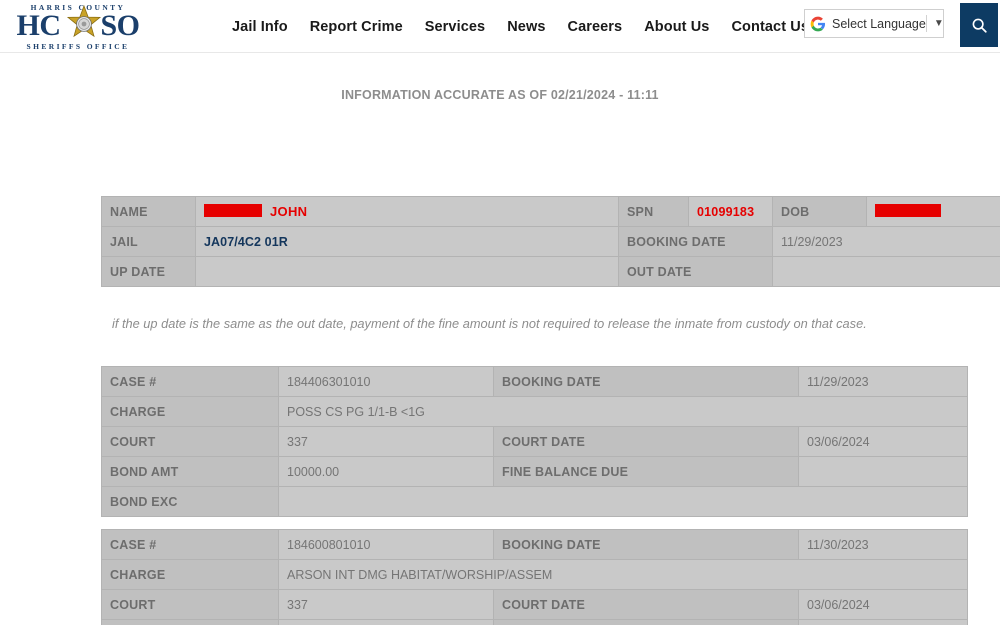 This screenshot has height=625, width=1000. Describe the element at coordinates (407, 271) in the screenshot. I see `value-up-date` at that location.